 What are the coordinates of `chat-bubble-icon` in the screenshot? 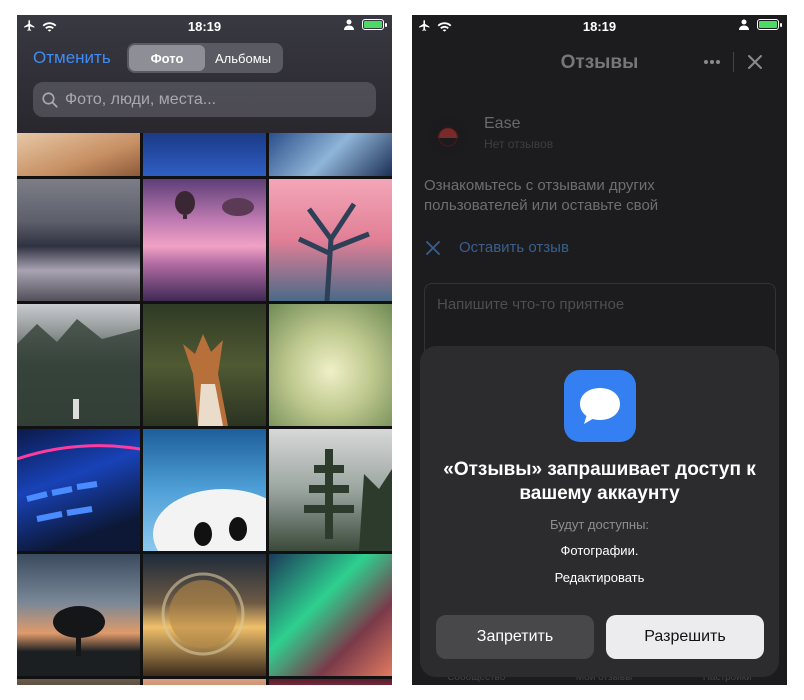 It's located at (600, 406).